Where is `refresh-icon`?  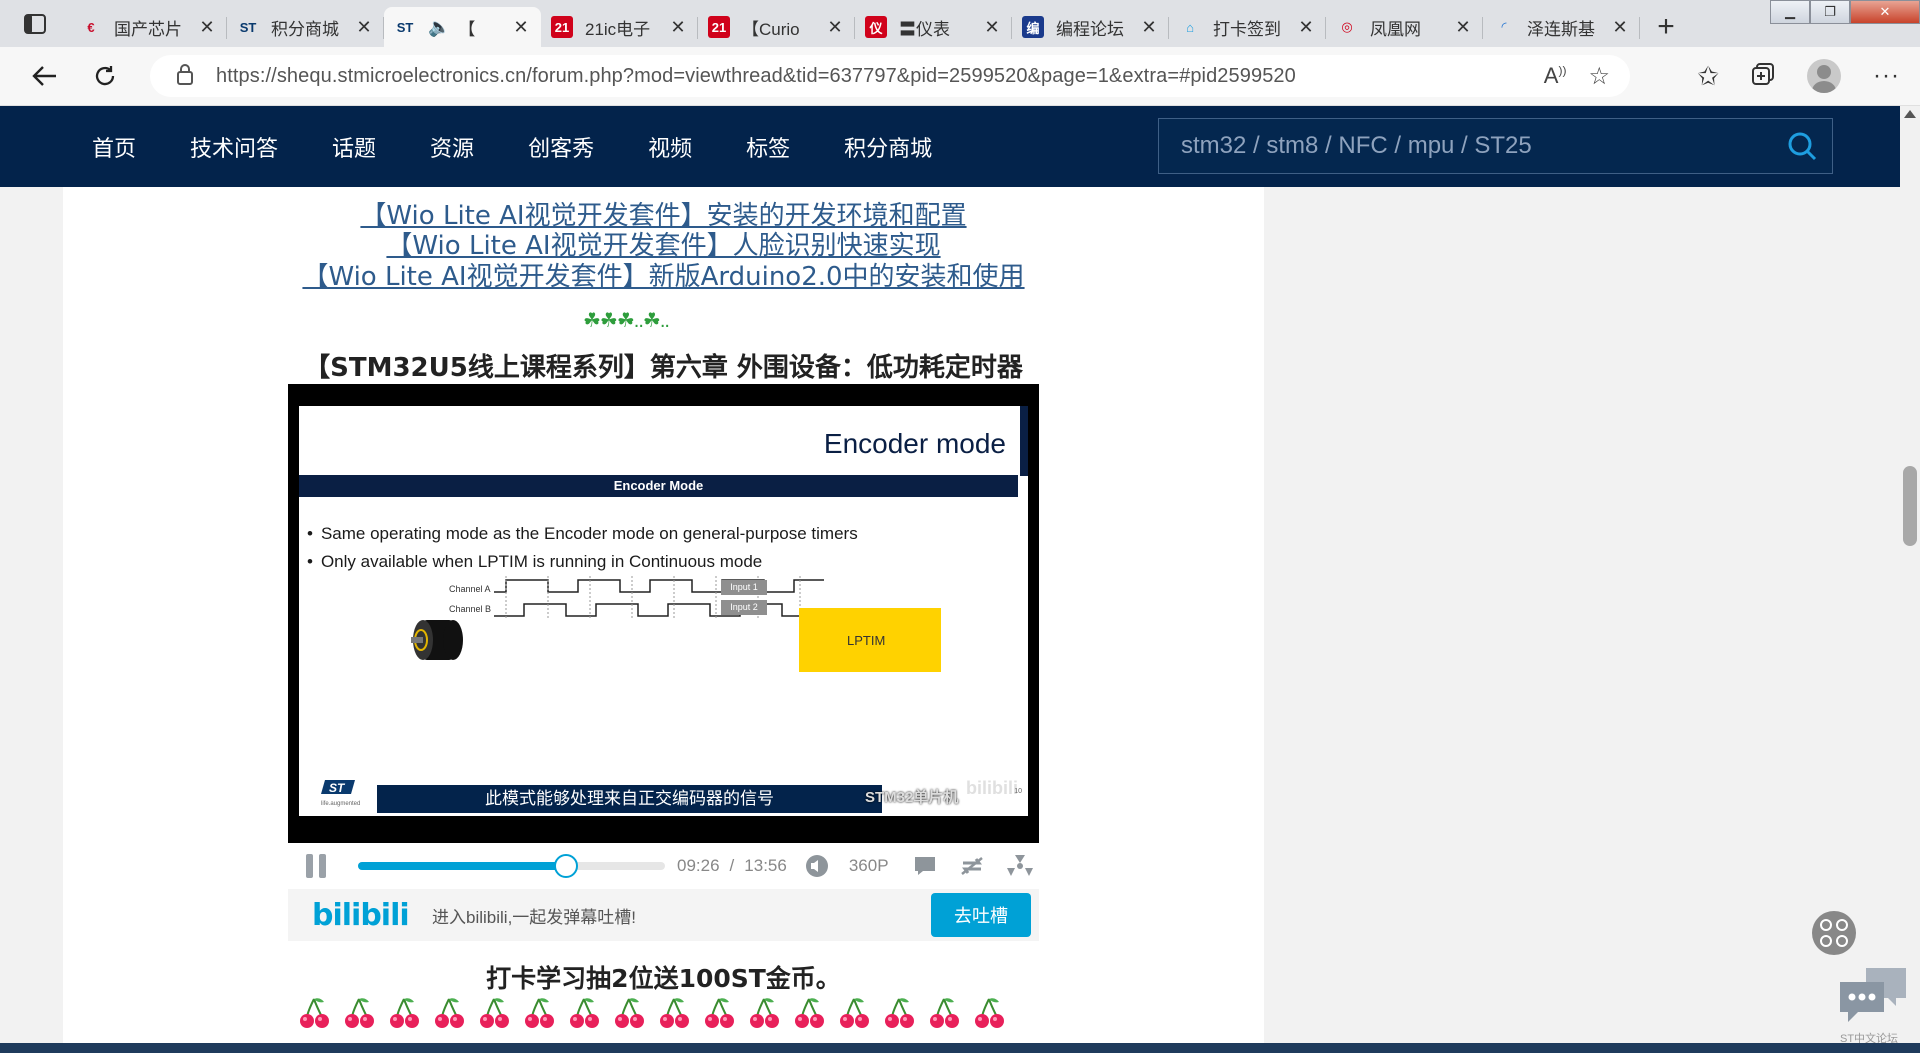 refresh-icon is located at coordinates (105, 76).